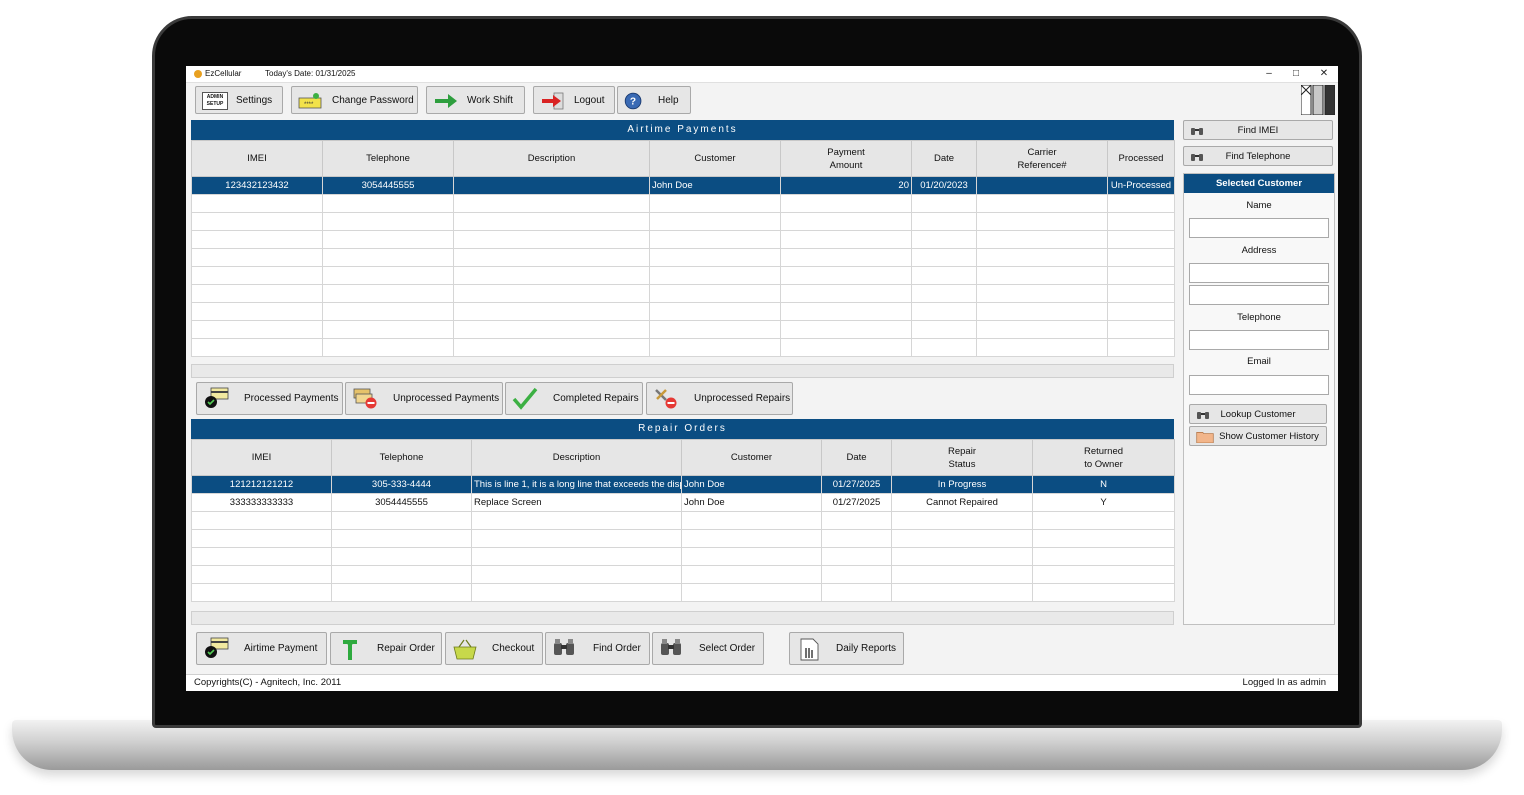 The width and height of the screenshot is (1524, 795). I want to click on processed-payments-button: Processed Payments, so click(269, 398).